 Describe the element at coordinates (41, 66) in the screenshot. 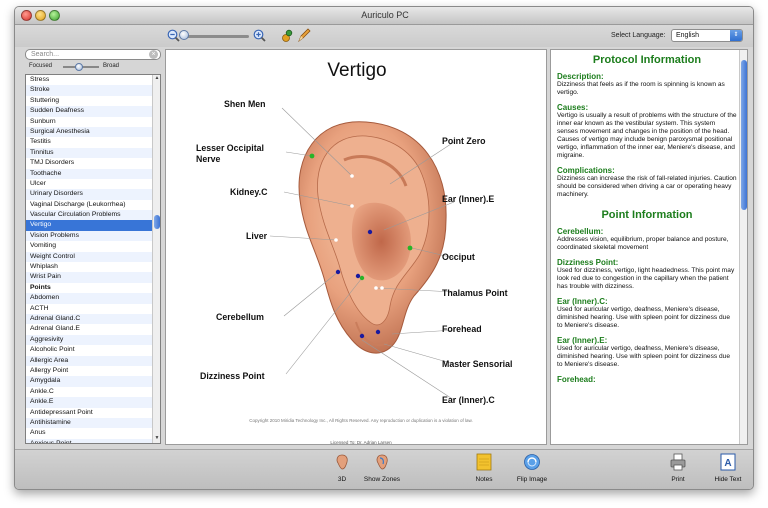

I see `focus-left-label: Focused` at that location.